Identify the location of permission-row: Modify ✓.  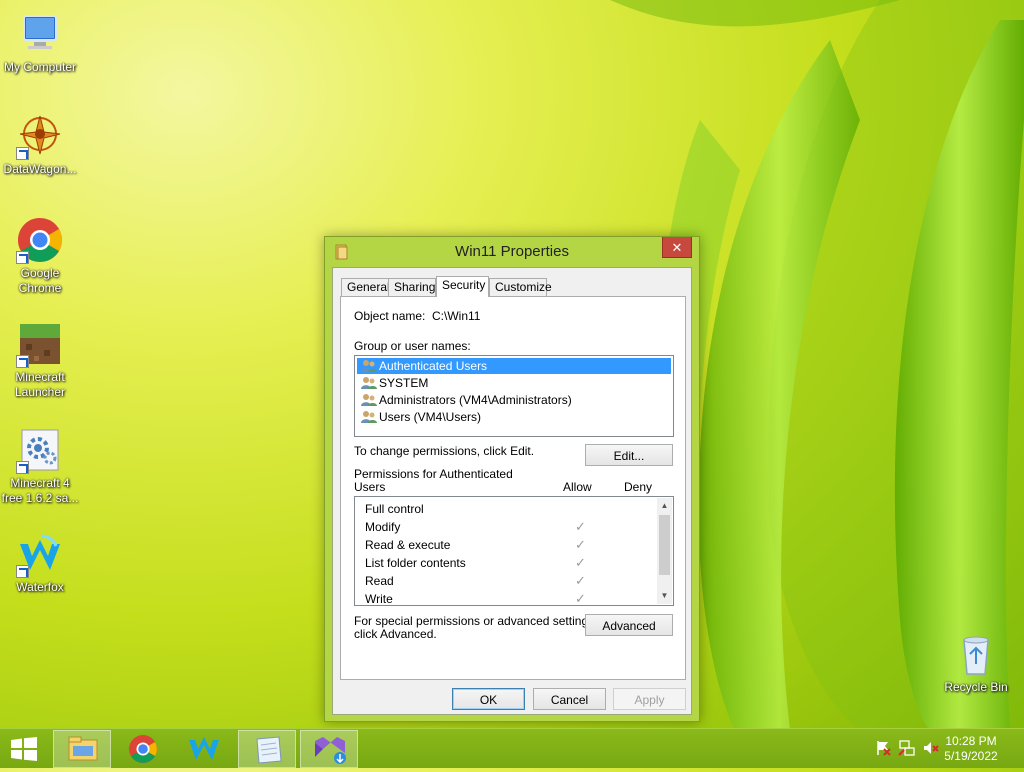
(510, 527).